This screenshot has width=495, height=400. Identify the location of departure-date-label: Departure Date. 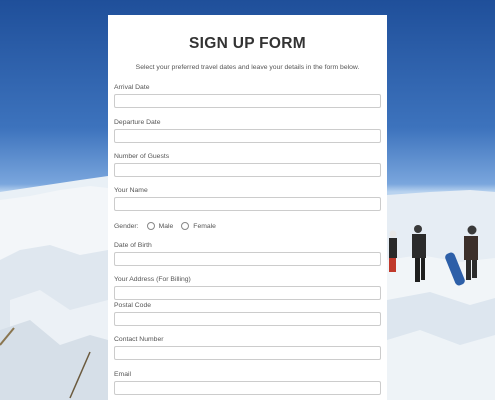
(137, 122).